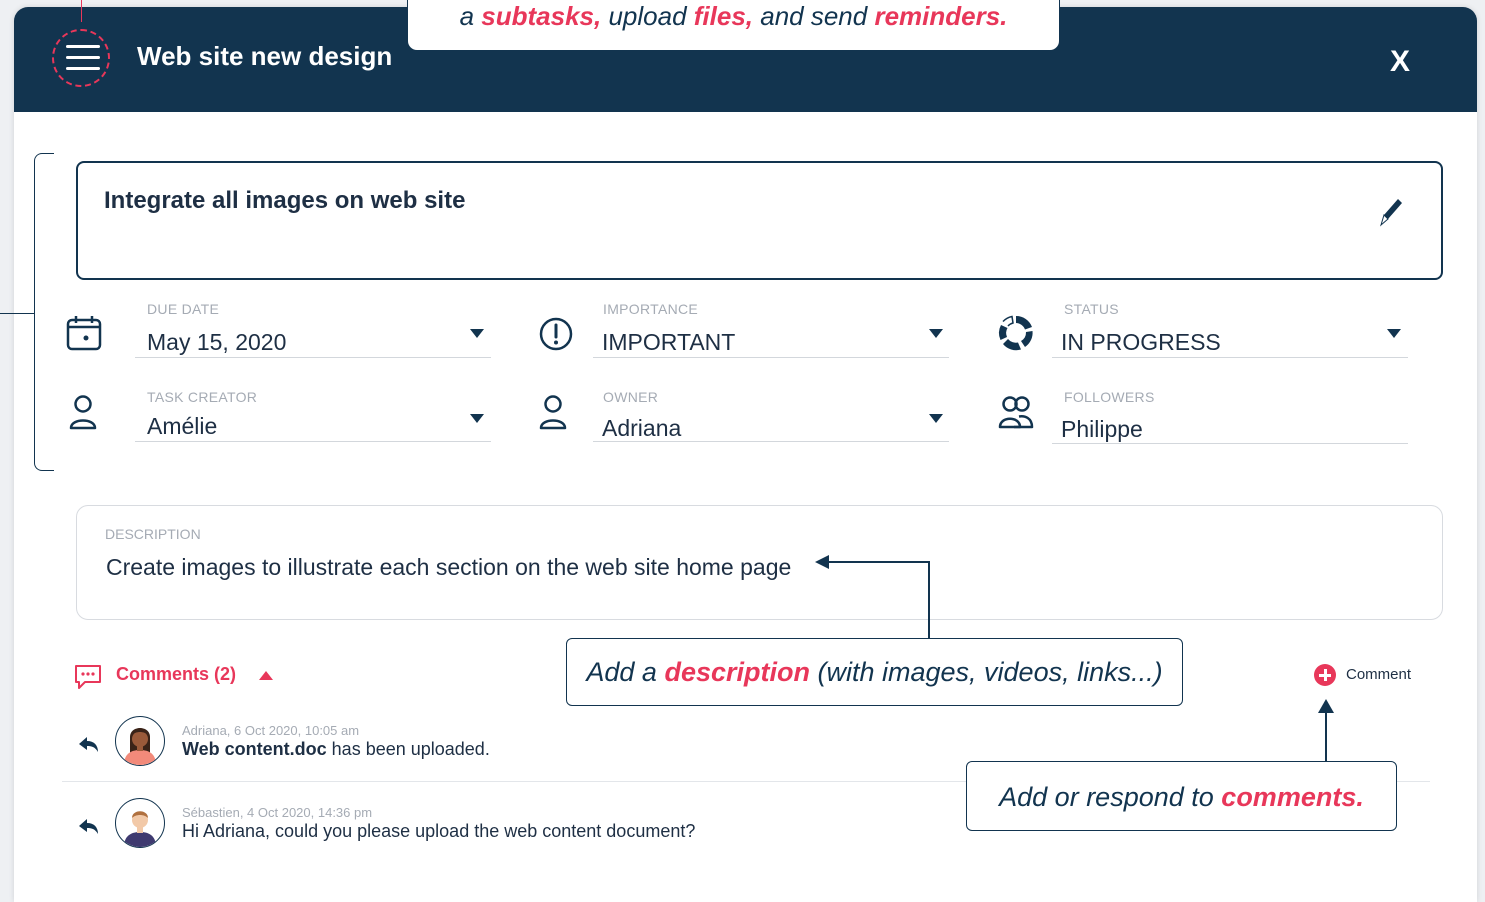 The height and width of the screenshot is (902, 1485). I want to click on callout-highlight-subtasks: subtasks,, so click(541, 16).